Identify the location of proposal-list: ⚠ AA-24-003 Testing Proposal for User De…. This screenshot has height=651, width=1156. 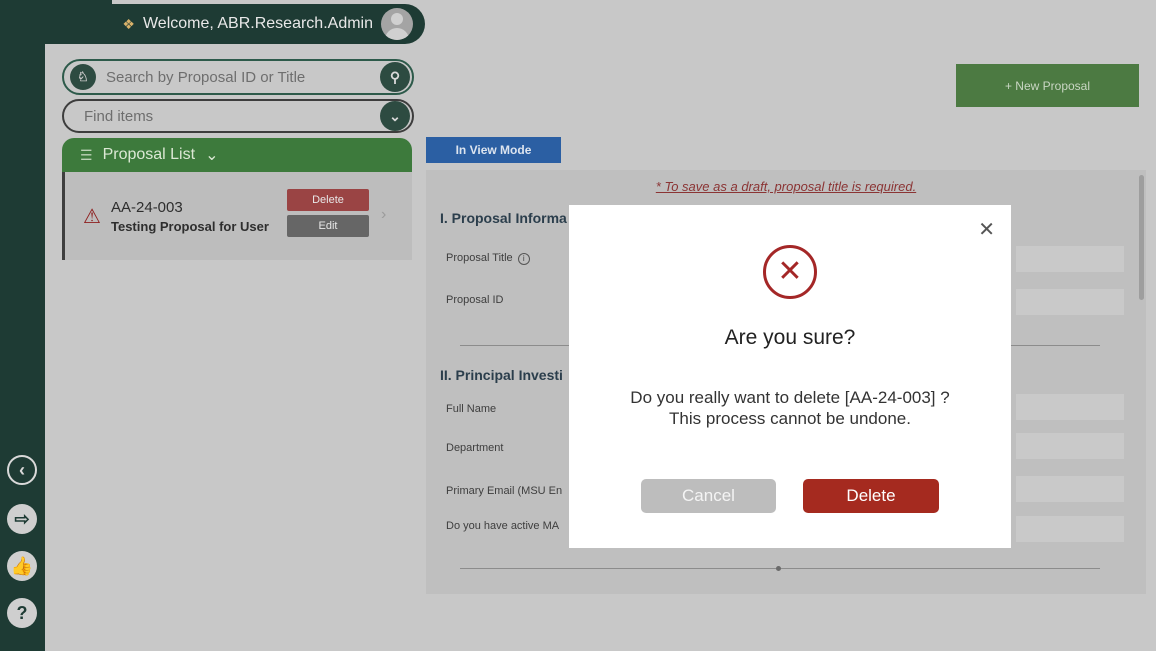
(237, 216).